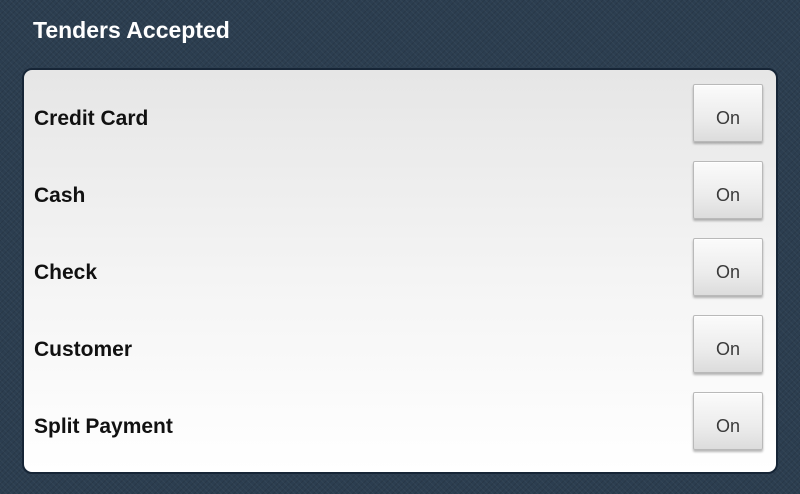  Describe the element at coordinates (103, 426) in the screenshot. I see `tender-label-split-payment: Split Payment` at that location.